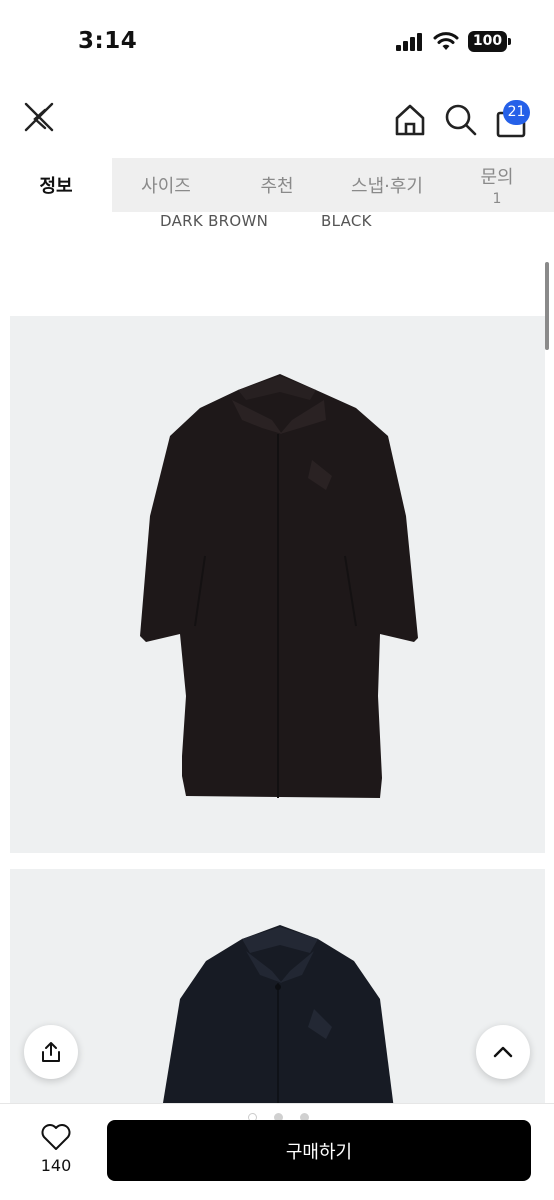 The image size is (554, 1200). Describe the element at coordinates (446, 41) in the screenshot. I see `wifi-icon` at that location.